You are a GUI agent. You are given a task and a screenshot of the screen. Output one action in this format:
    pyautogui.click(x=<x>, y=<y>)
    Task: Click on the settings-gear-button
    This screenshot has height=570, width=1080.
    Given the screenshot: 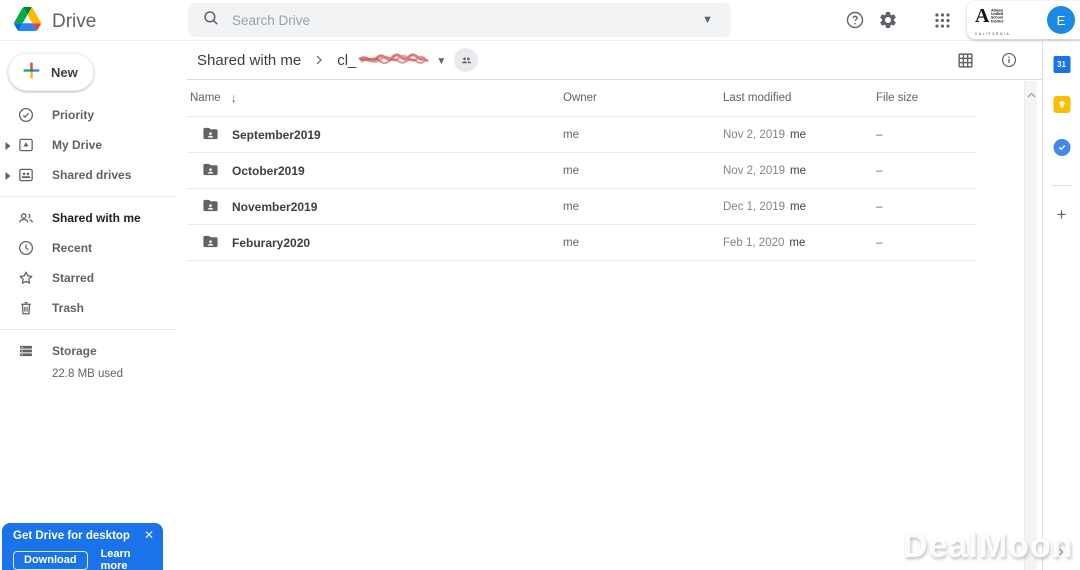 What is the action you would take?
    pyautogui.click(x=888, y=20)
    